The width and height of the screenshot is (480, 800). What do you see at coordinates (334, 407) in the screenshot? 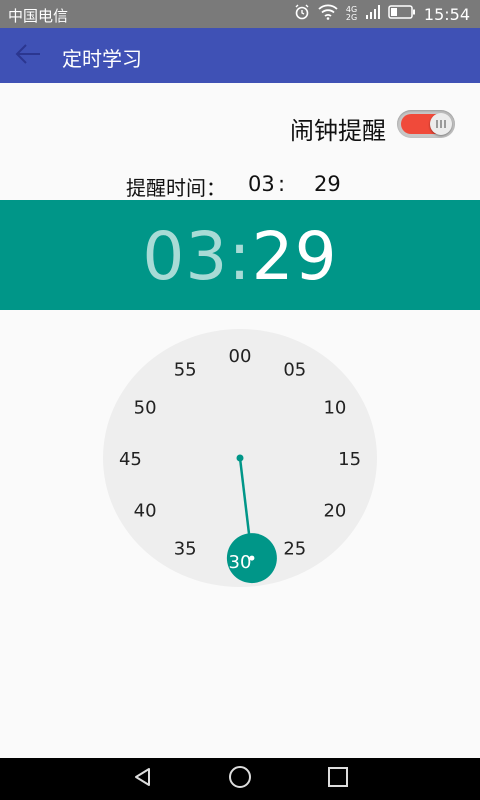
I see `clock-label-10: 10` at bounding box center [334, 407].